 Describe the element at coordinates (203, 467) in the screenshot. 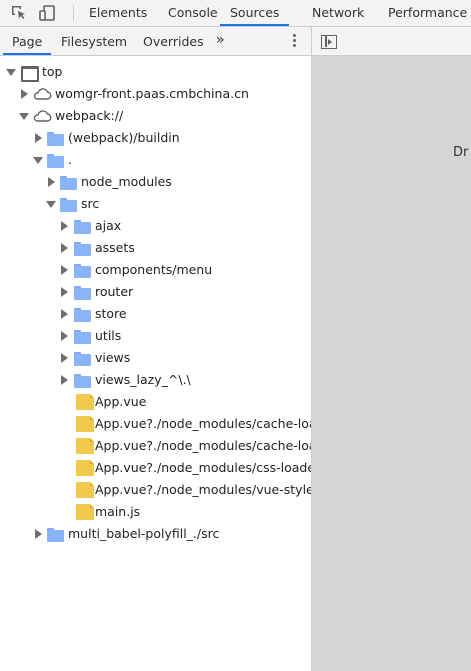

I see `tree-item-label: App.vue?./node_modules/css-loader/` at that location.